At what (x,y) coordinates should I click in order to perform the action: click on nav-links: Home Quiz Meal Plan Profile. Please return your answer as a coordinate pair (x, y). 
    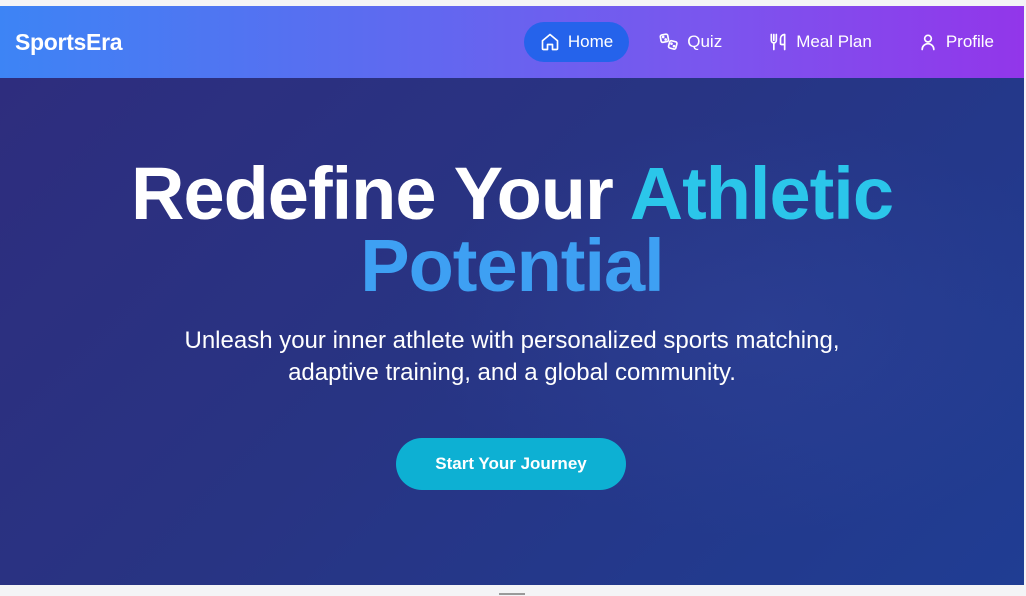
    Looking at the image, I should click on (766, 42).